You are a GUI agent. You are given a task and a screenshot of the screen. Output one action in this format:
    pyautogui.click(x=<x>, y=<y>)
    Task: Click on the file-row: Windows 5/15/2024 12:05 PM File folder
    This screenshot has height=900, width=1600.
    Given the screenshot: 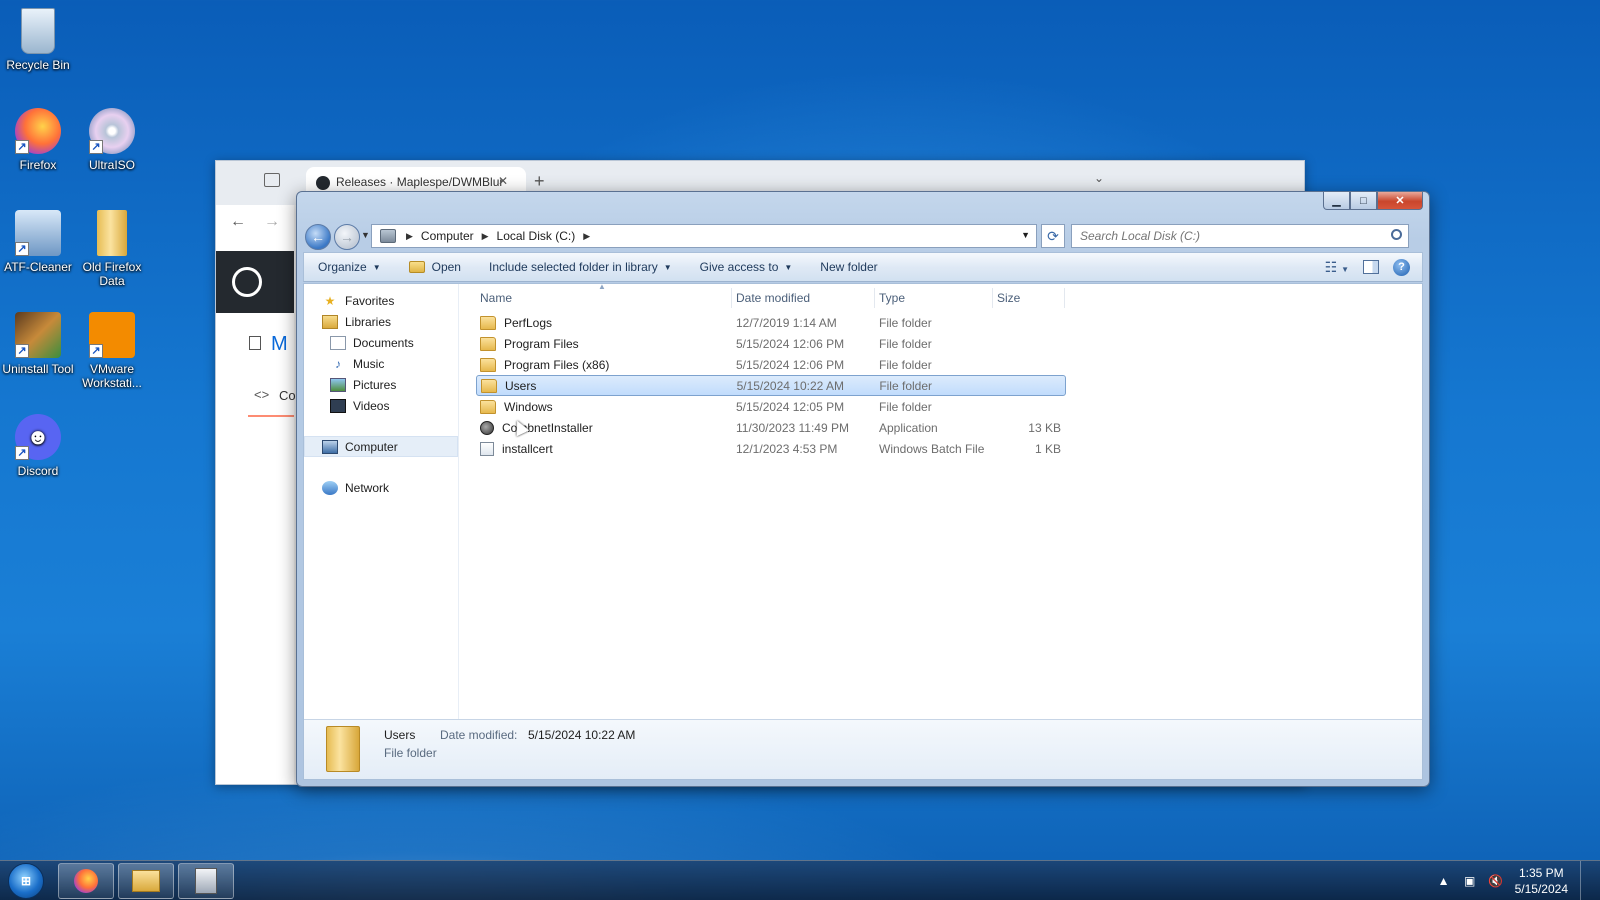 What is the action you would take?
    pyautogui.click(x=771, y=406)
    